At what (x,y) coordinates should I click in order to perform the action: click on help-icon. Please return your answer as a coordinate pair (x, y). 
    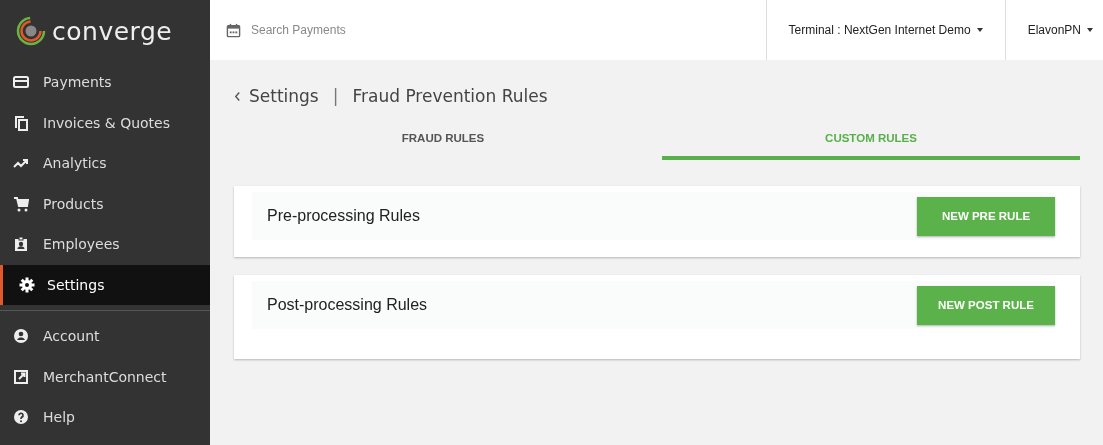
    Looking at the image, I should click on (21, 417).